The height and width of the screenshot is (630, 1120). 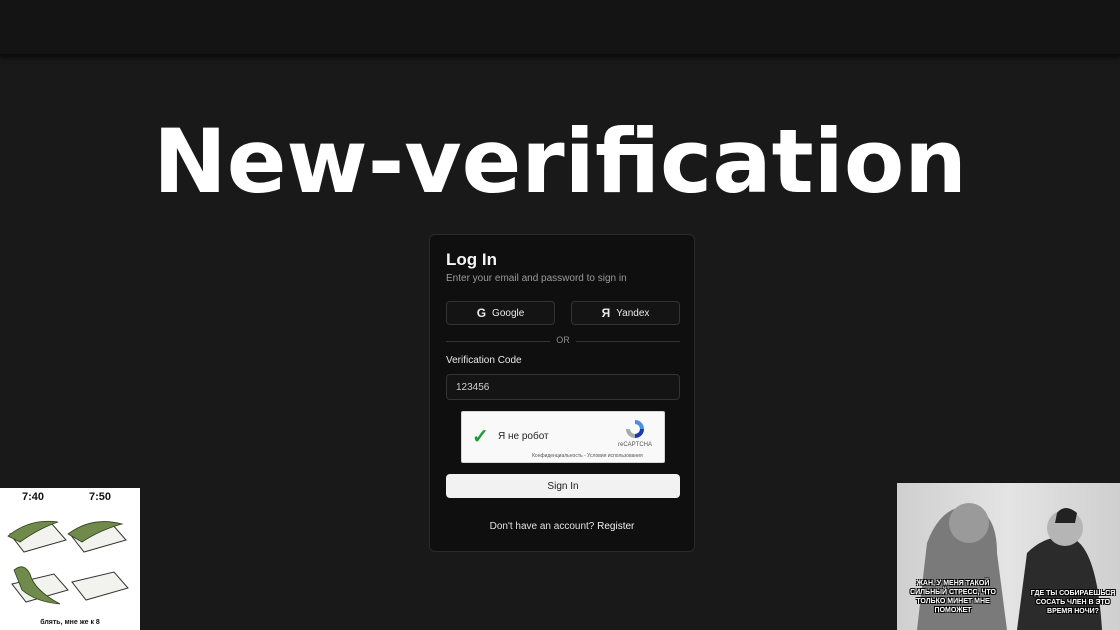 What do you see at coordinates (615, 526) in the screenshot?
I see `register-link: Register` at bounding box center [615, 526].